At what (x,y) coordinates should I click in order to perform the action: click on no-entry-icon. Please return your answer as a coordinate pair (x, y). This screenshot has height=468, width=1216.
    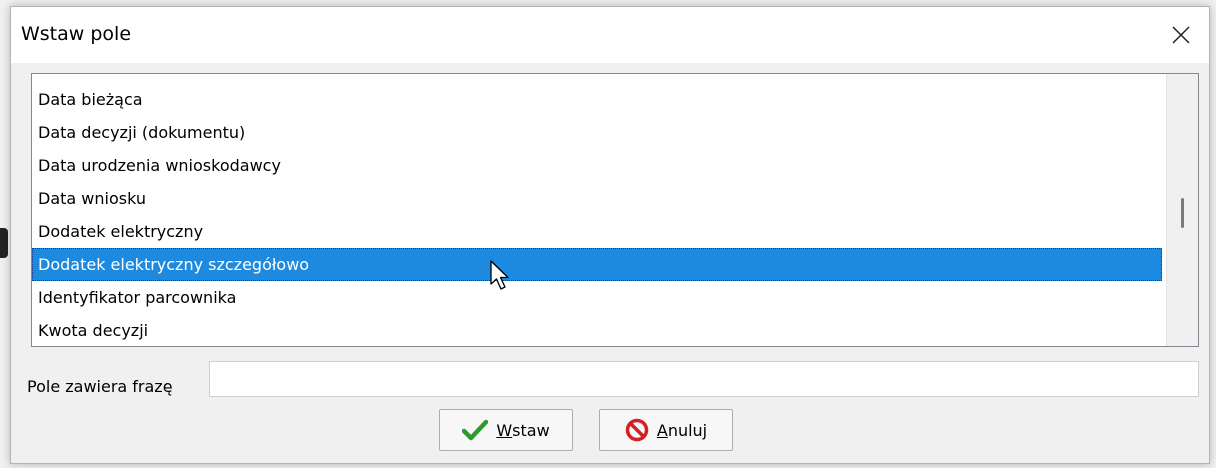
    Looking at the image, I should click on (637, 430).